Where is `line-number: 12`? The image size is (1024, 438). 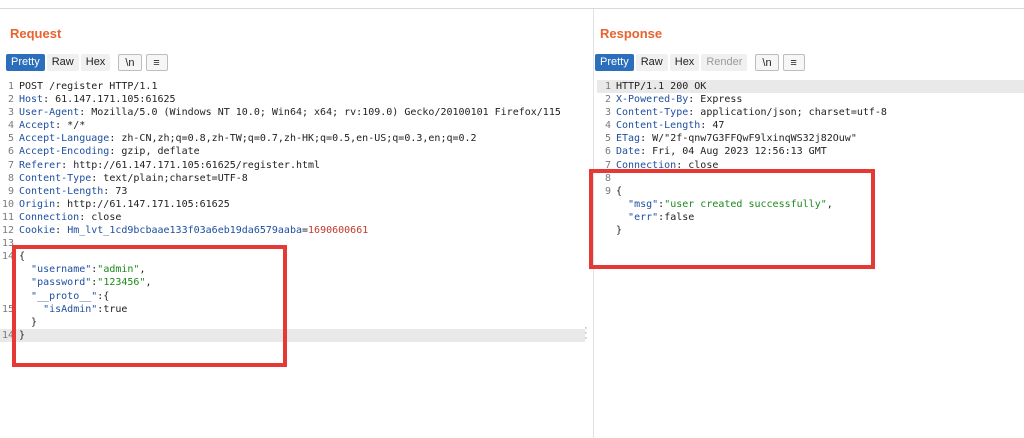 line-number: 12 is located at coordinates (7, 231).